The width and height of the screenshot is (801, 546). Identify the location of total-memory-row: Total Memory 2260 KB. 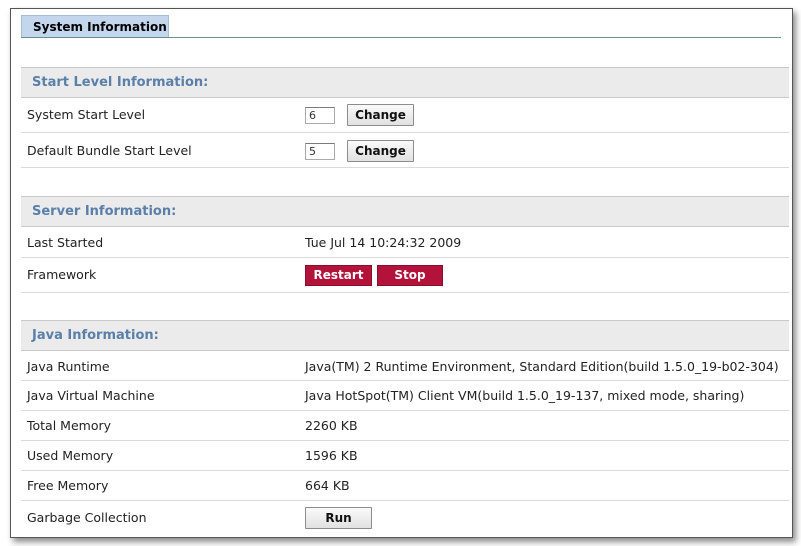
(405, 426).